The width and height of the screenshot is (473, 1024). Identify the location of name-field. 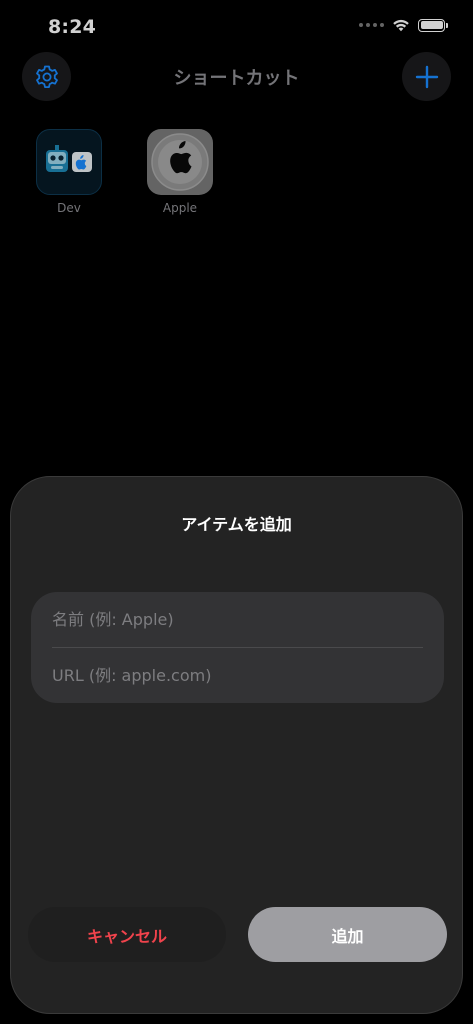
(237, 619).